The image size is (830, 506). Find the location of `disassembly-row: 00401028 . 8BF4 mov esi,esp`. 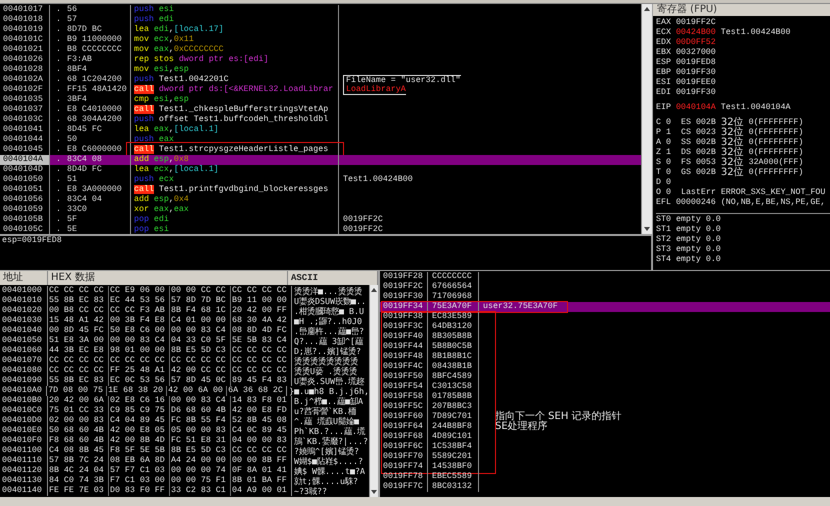

disassembly-row: 00401028 . 8BF4 mov esi,esp is located at coordinates (320, 70).